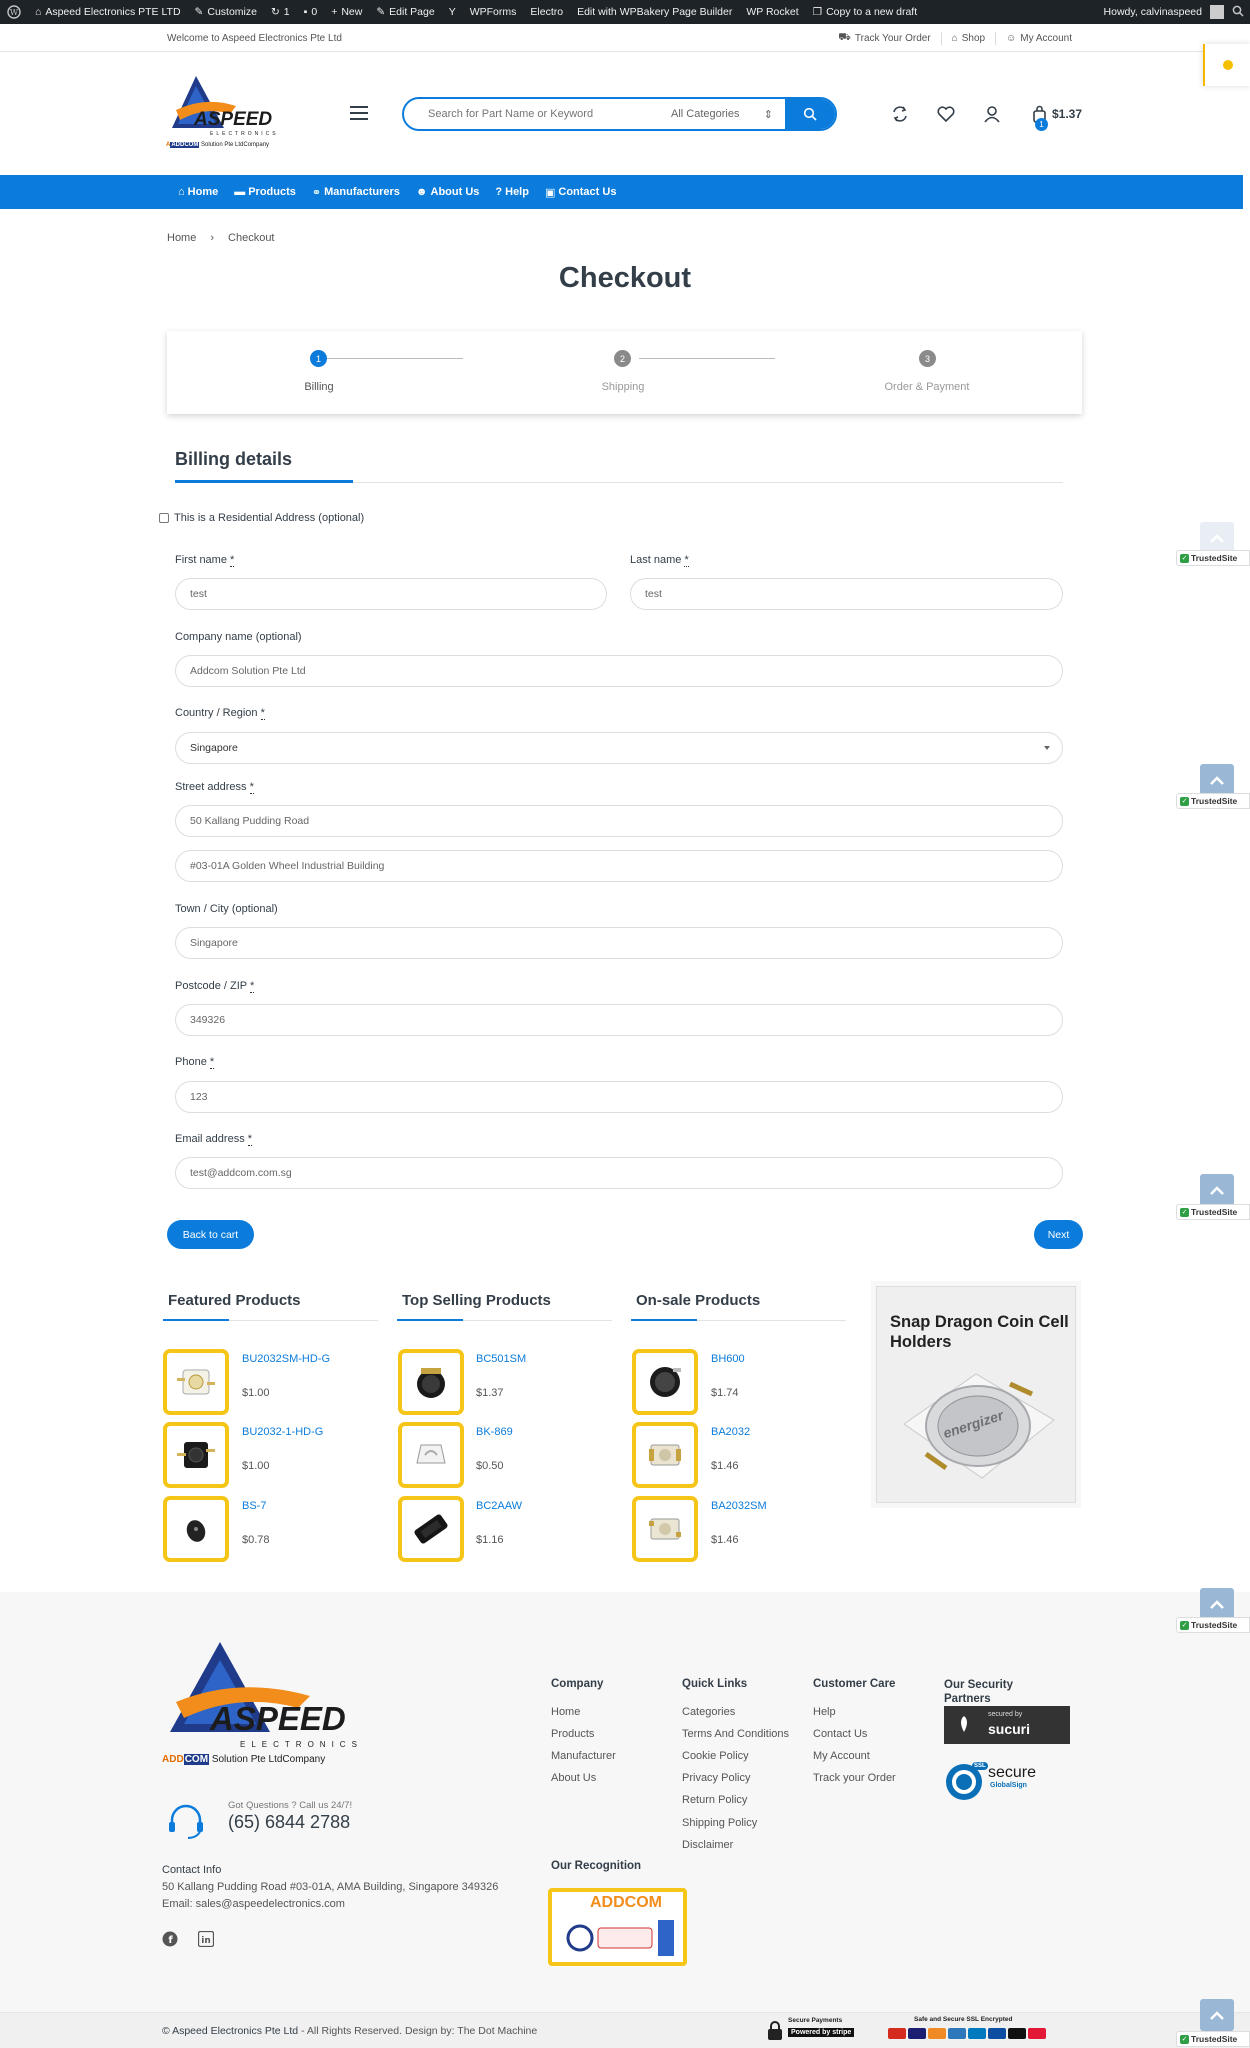 Image resolution: width=1250 pixels, height=2048 pixels. What do you see at coordinates (493, 12) in the screenshot?
I see `admin-wpforms: WPForms` at bounding box center [493, 12].